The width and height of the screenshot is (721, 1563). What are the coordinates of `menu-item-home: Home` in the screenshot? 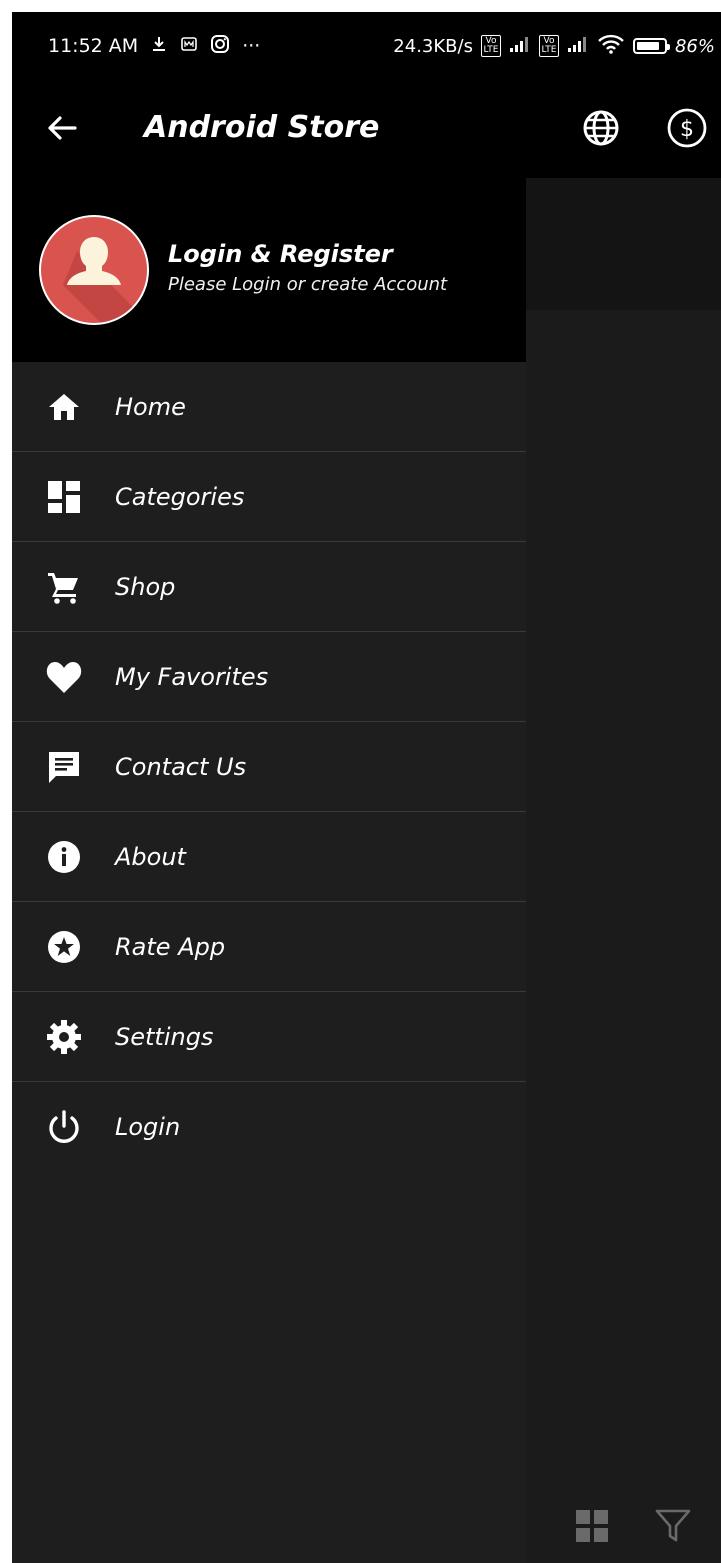 It's located at (269, 407).